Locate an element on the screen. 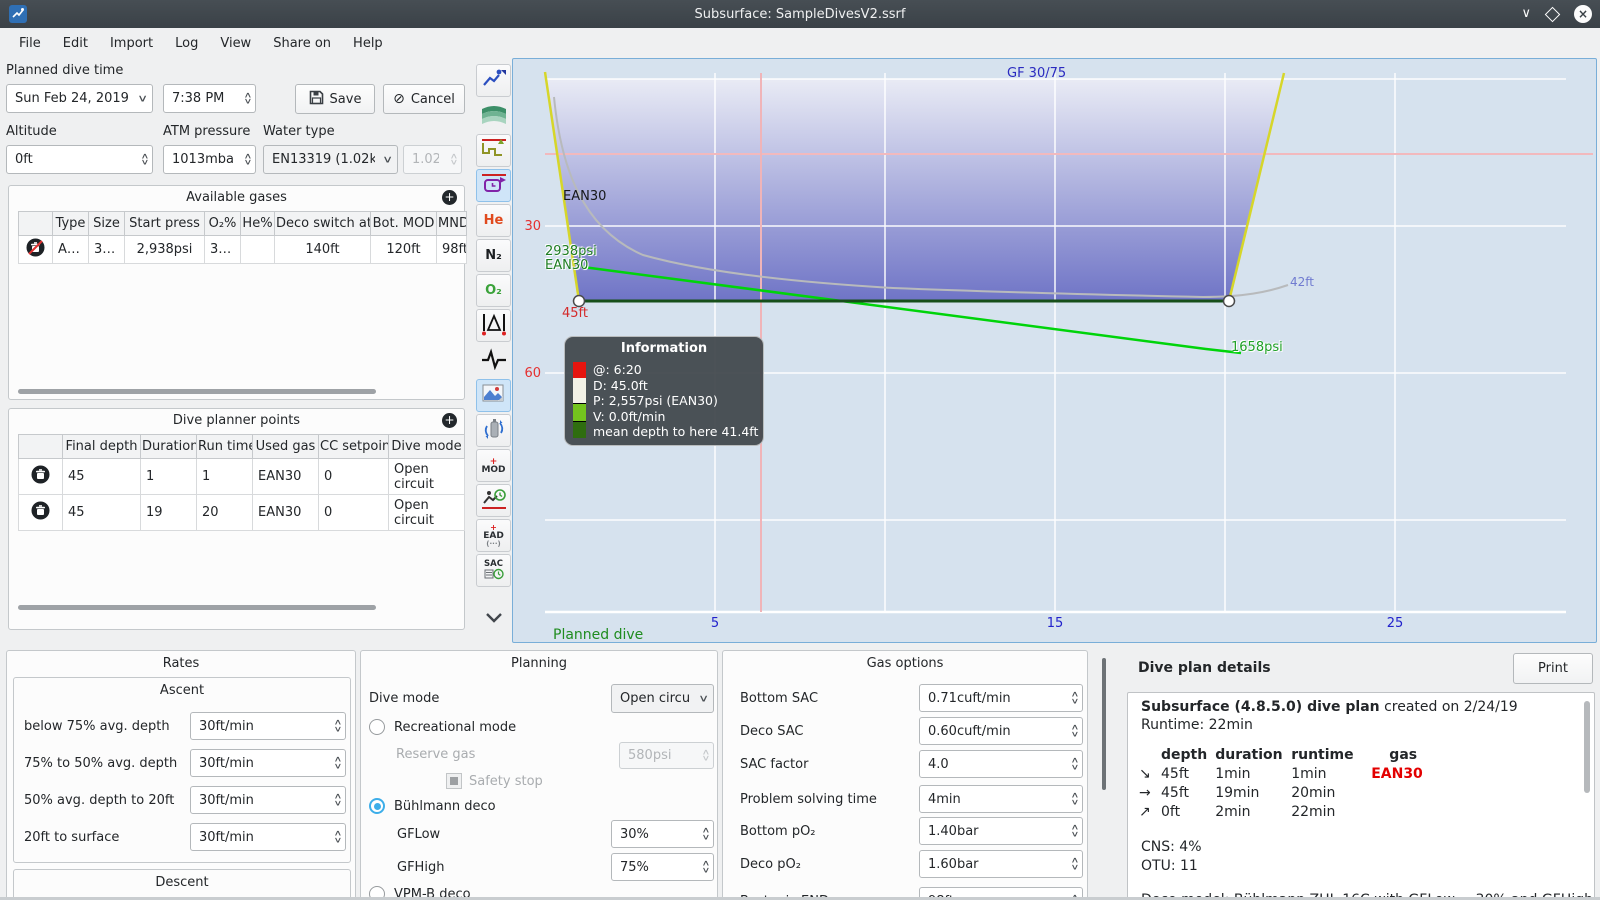 The width and height of the screenshot is (1600, 900). add-point-button: + is located at coordinates (449, 420).